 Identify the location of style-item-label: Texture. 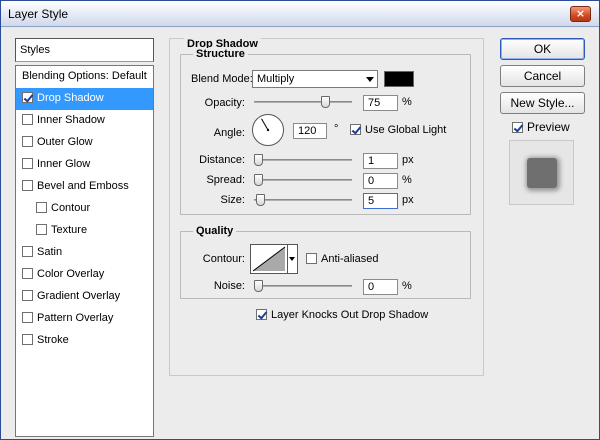
(69, 230).